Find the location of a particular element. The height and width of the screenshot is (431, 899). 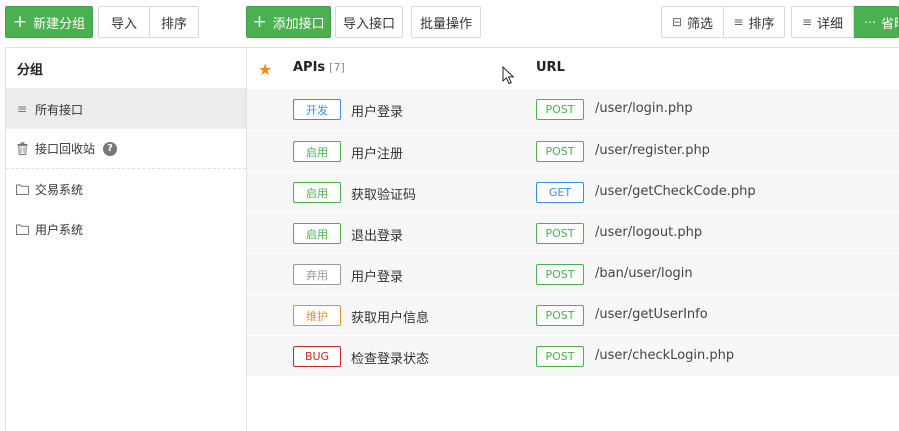

add-api-button: + 添加接口 is located at coordinates (288, 22).